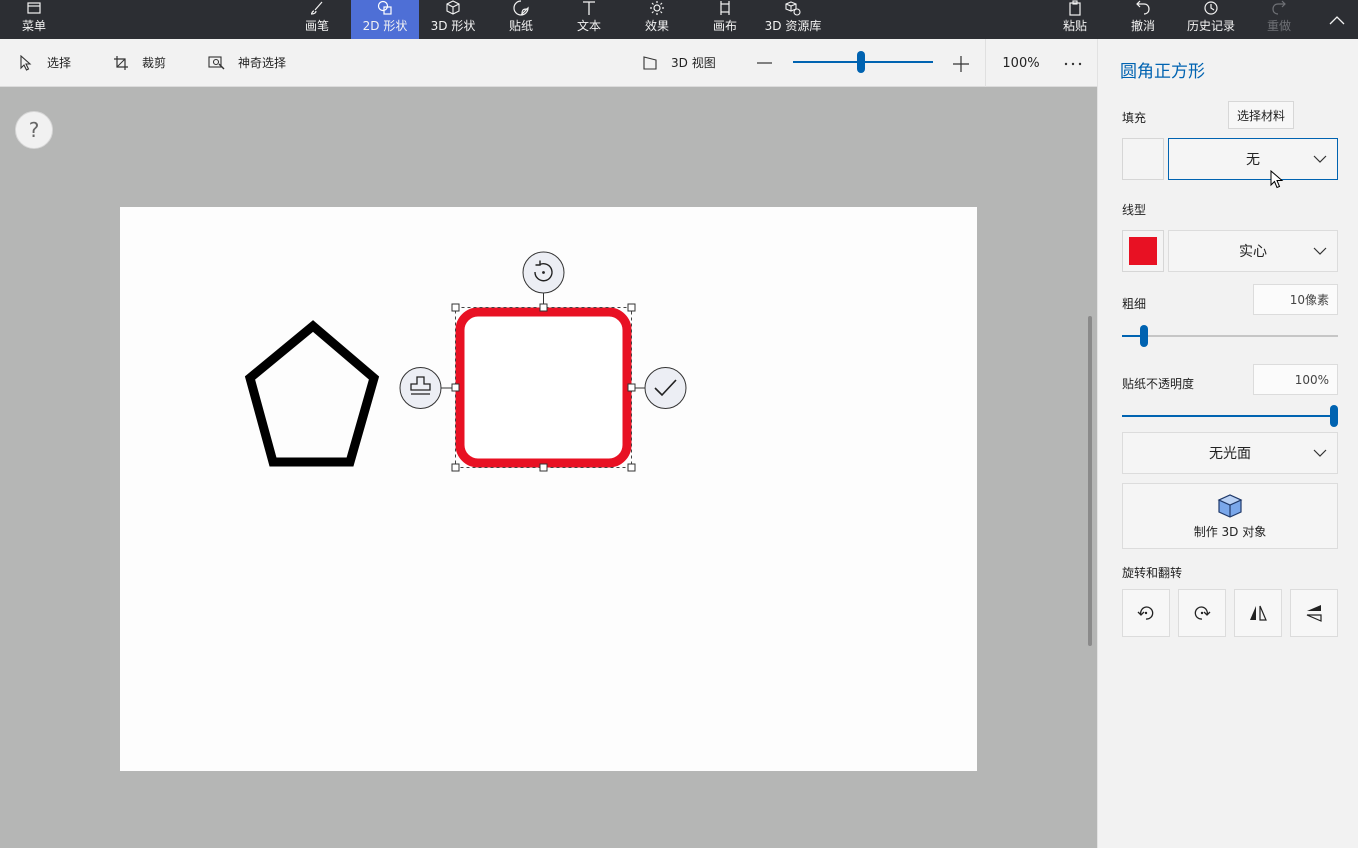  What do you see at coordinates (665, 388) in the screenshot?
I see `checkmark-icon` at bounding box center [665, 388].